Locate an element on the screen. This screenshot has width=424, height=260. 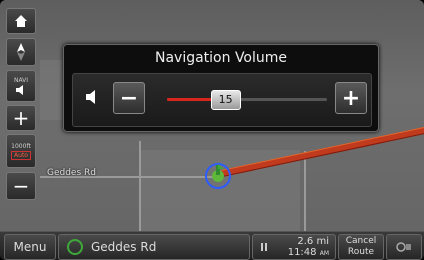
route-options-button is located at coordinates (404, 247).